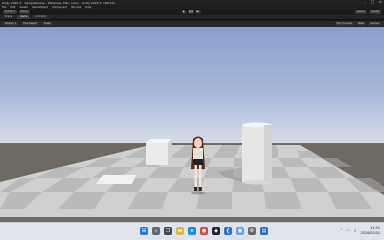  Describe the element at coordinates (168, 231) in the screenshot. I see `task-view-icon: ❐` at that location.